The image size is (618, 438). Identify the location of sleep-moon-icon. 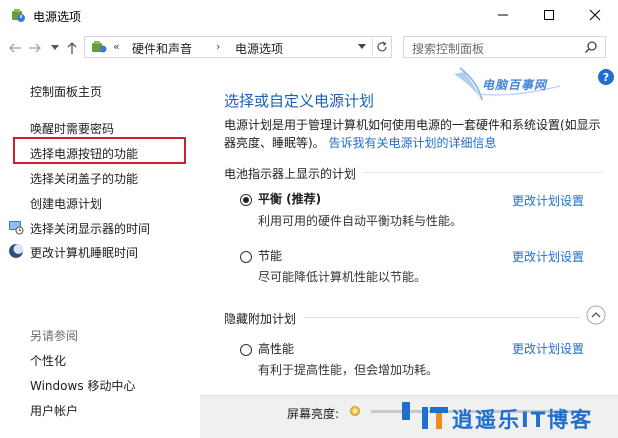
(16, 251).